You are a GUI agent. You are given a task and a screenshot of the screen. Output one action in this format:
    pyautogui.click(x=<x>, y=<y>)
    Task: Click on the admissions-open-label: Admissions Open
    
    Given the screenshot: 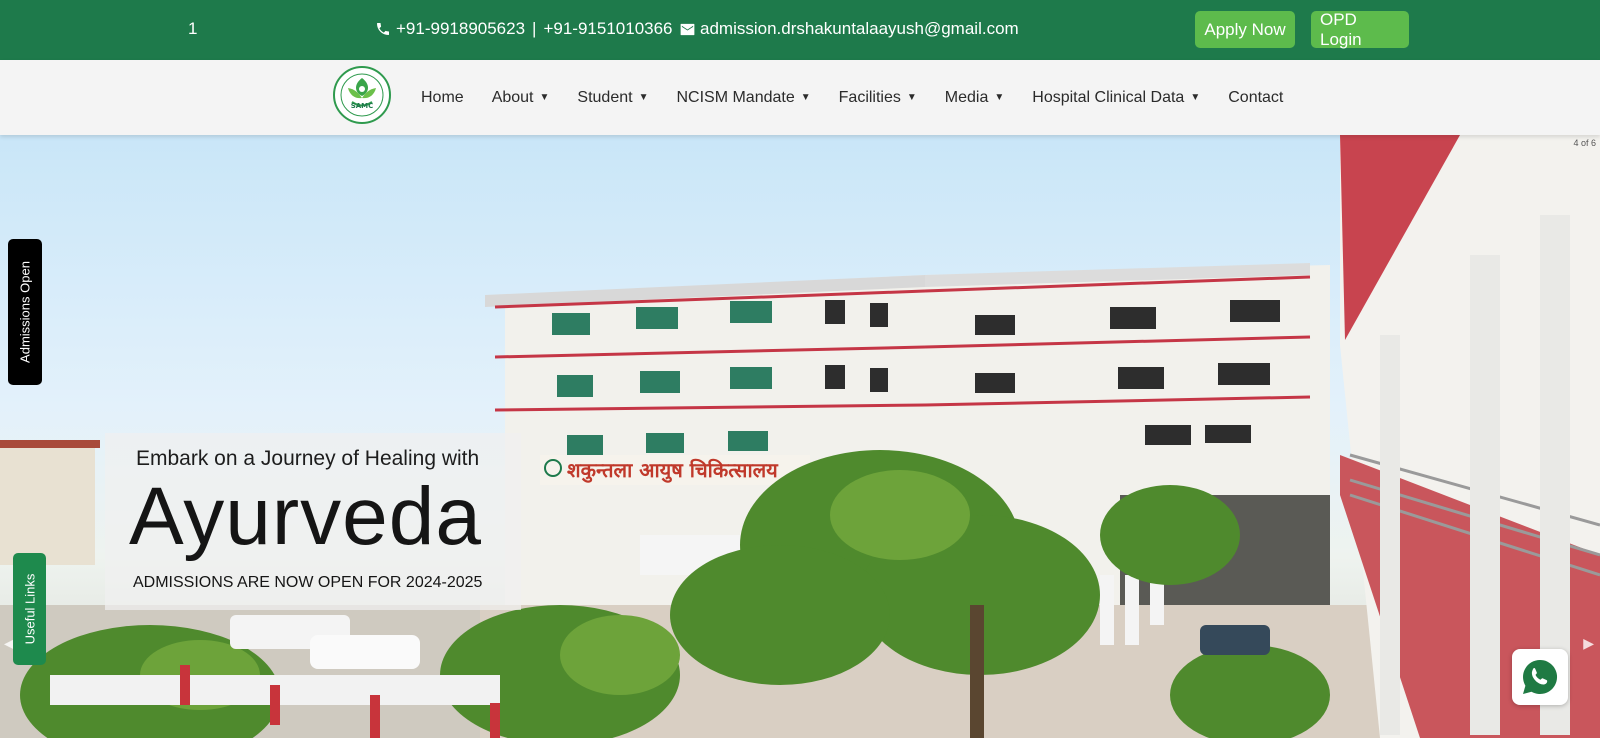 What is the action you would take?
    pyautogui.click(x=25, y=312)
    